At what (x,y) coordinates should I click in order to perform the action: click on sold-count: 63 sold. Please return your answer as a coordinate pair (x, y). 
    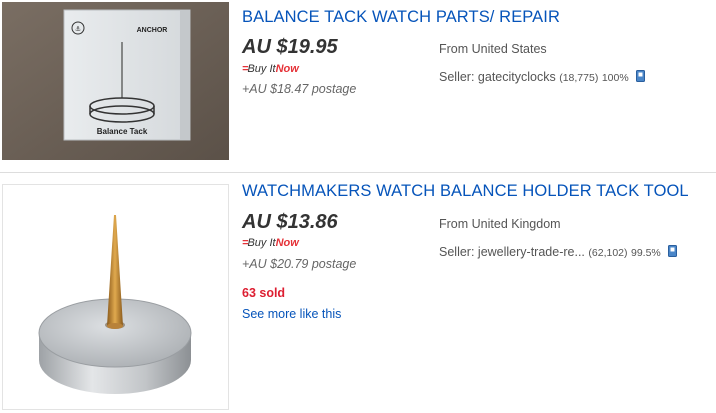
    Looking at the image, I should click on (264, 293).